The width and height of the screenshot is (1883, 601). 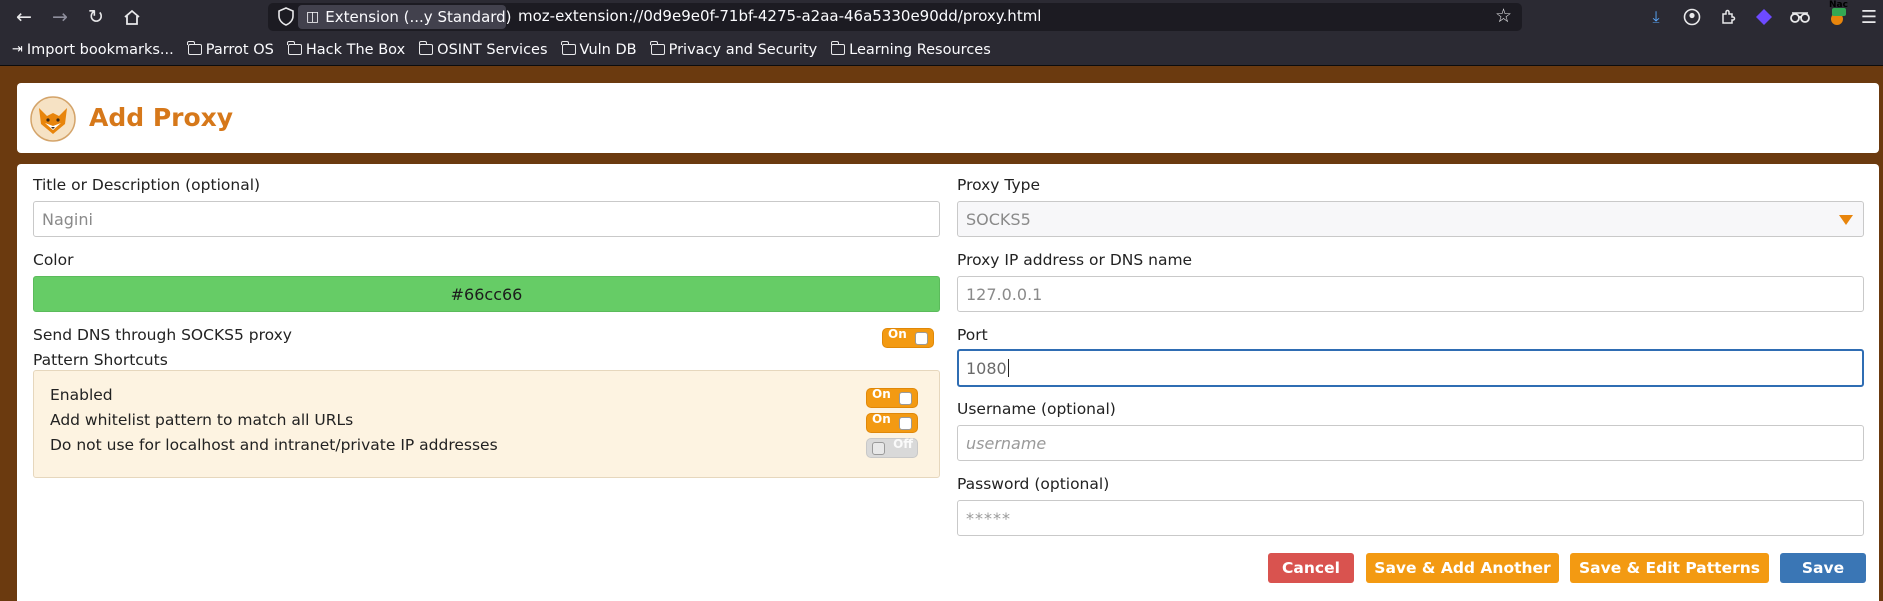 I want to click on home-icon, so click(x=132, y=17).